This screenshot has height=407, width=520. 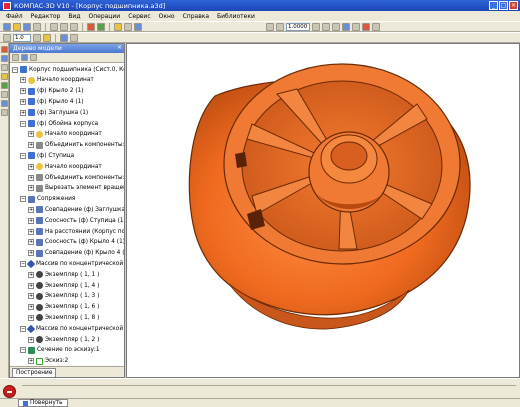 I want to click on tree-node: + Экземпляр ( 1, 2 ), so click(x=63, y=339).